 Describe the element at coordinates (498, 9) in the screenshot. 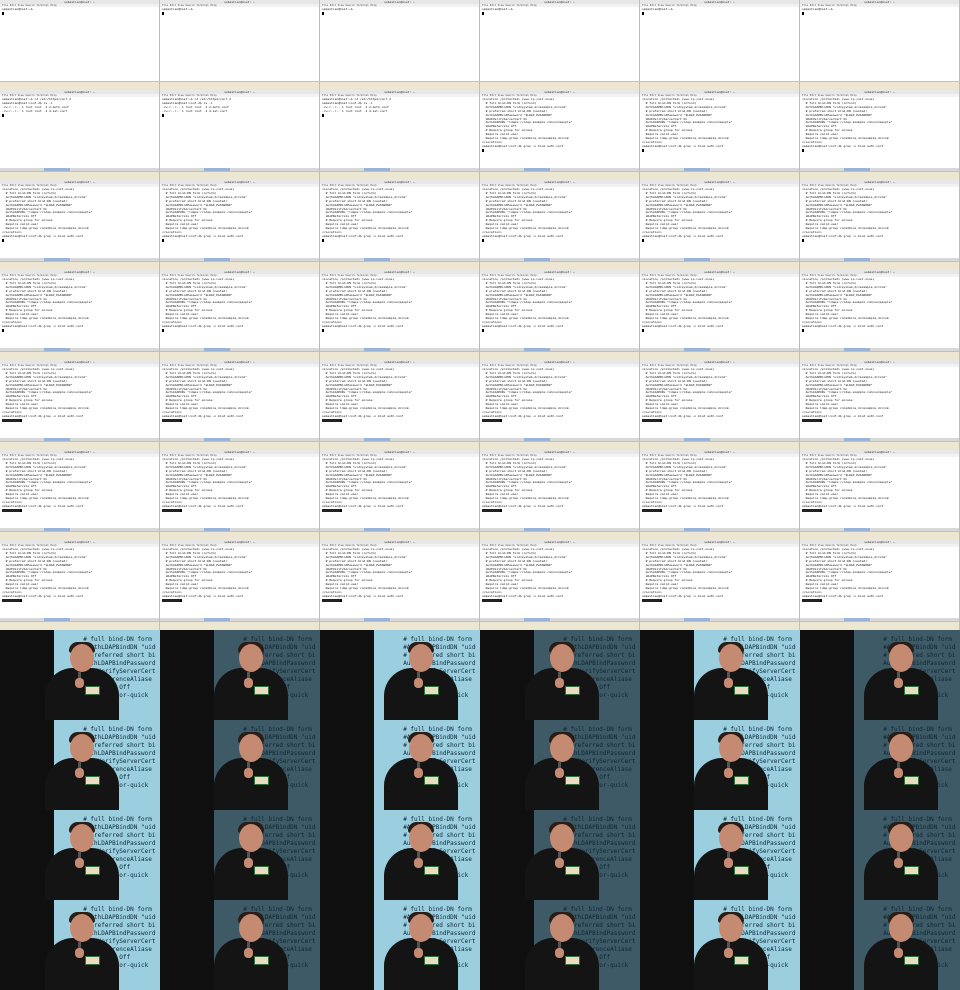

I see `terminal-line: sebastian@host:~$` at that location.